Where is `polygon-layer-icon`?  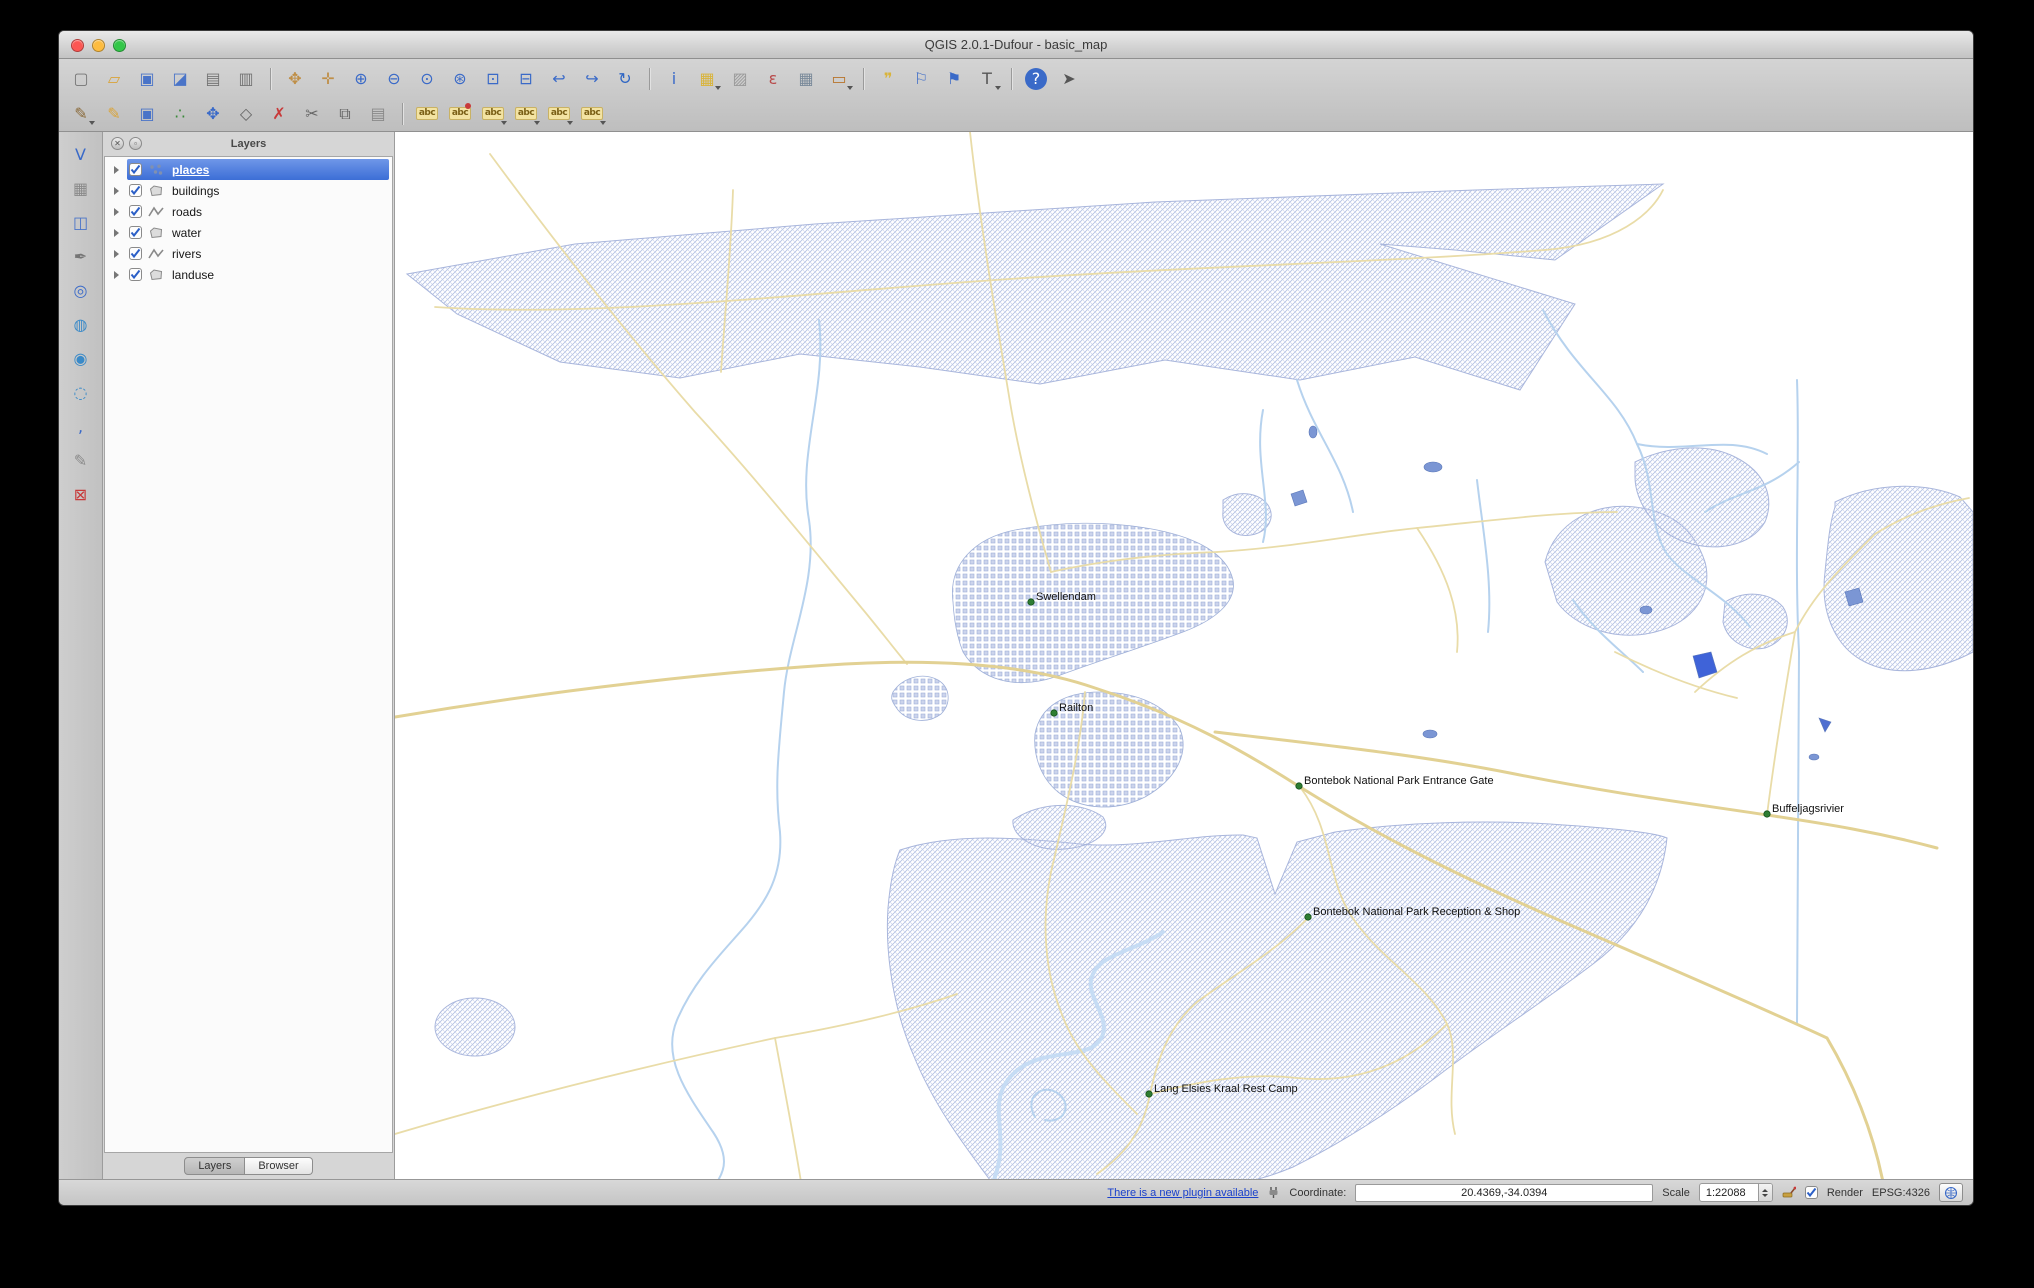 polygon-layer-icon is located at coordinates (157, 275).